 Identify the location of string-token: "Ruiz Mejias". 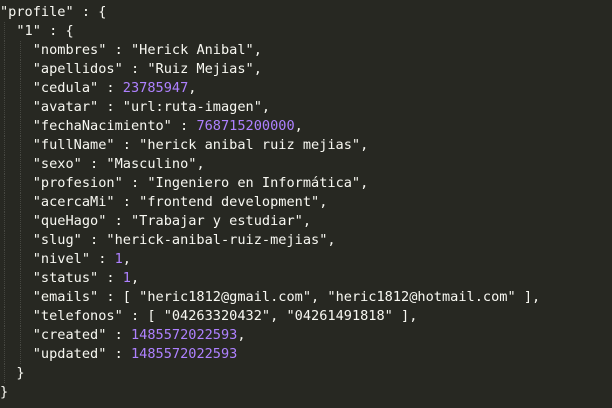
(200, 69).